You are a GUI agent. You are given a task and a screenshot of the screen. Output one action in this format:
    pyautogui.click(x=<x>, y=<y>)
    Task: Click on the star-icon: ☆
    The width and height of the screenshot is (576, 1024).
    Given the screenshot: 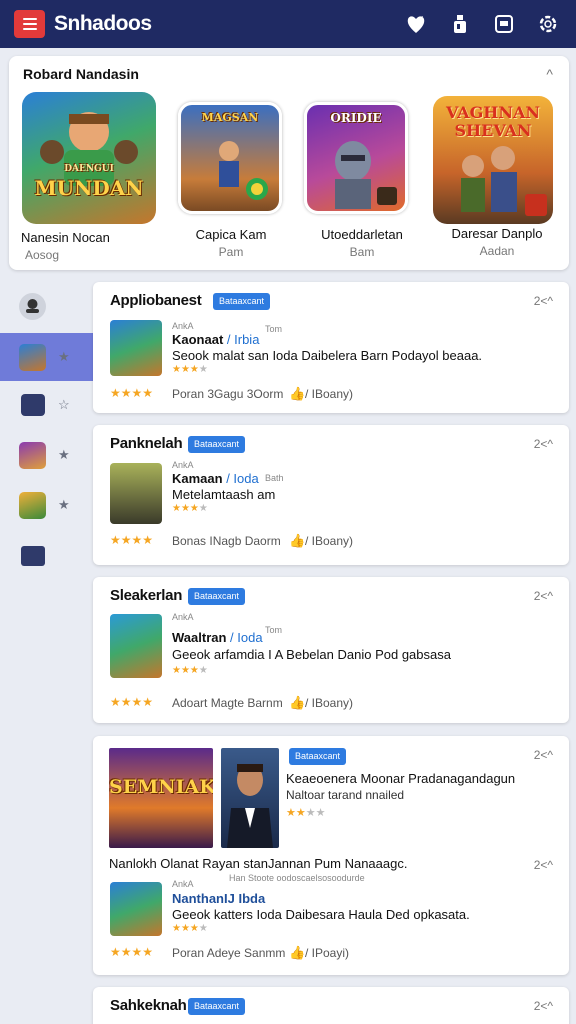 What is the action you would take?
    pyautogui.click(x=64, y=405)
    